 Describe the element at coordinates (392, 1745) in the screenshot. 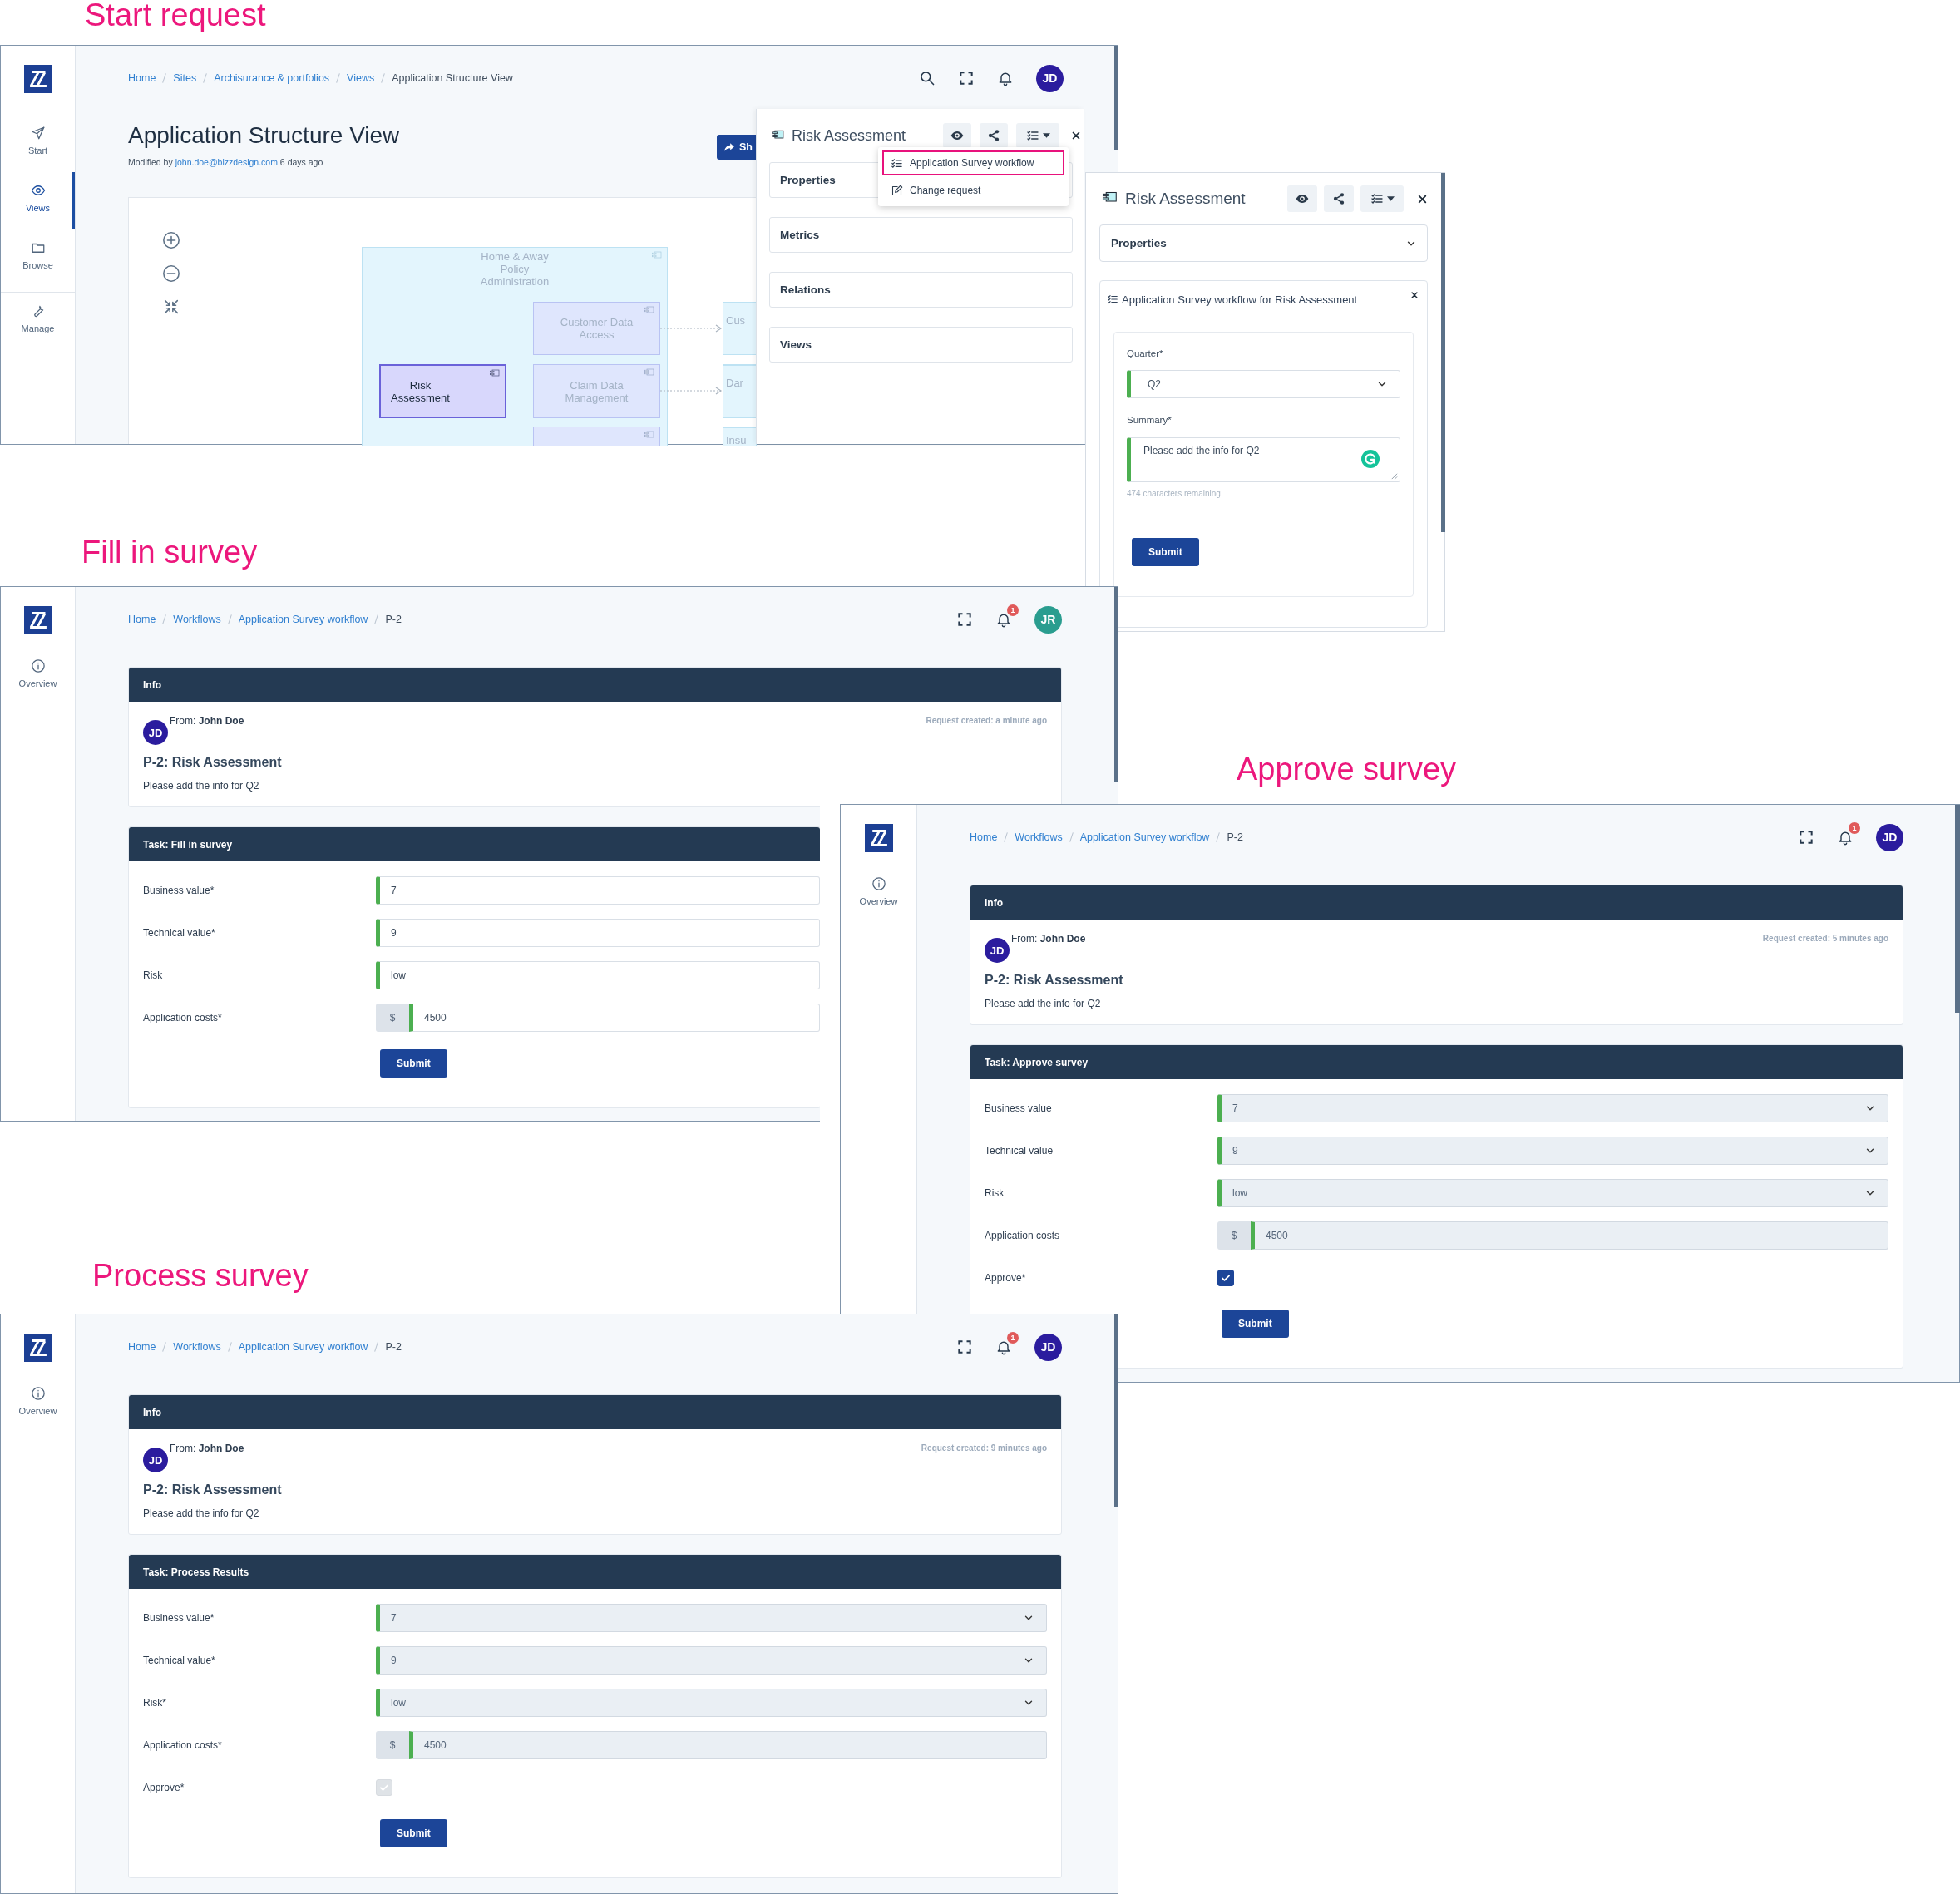

I see `currency-addon: $` at that location.